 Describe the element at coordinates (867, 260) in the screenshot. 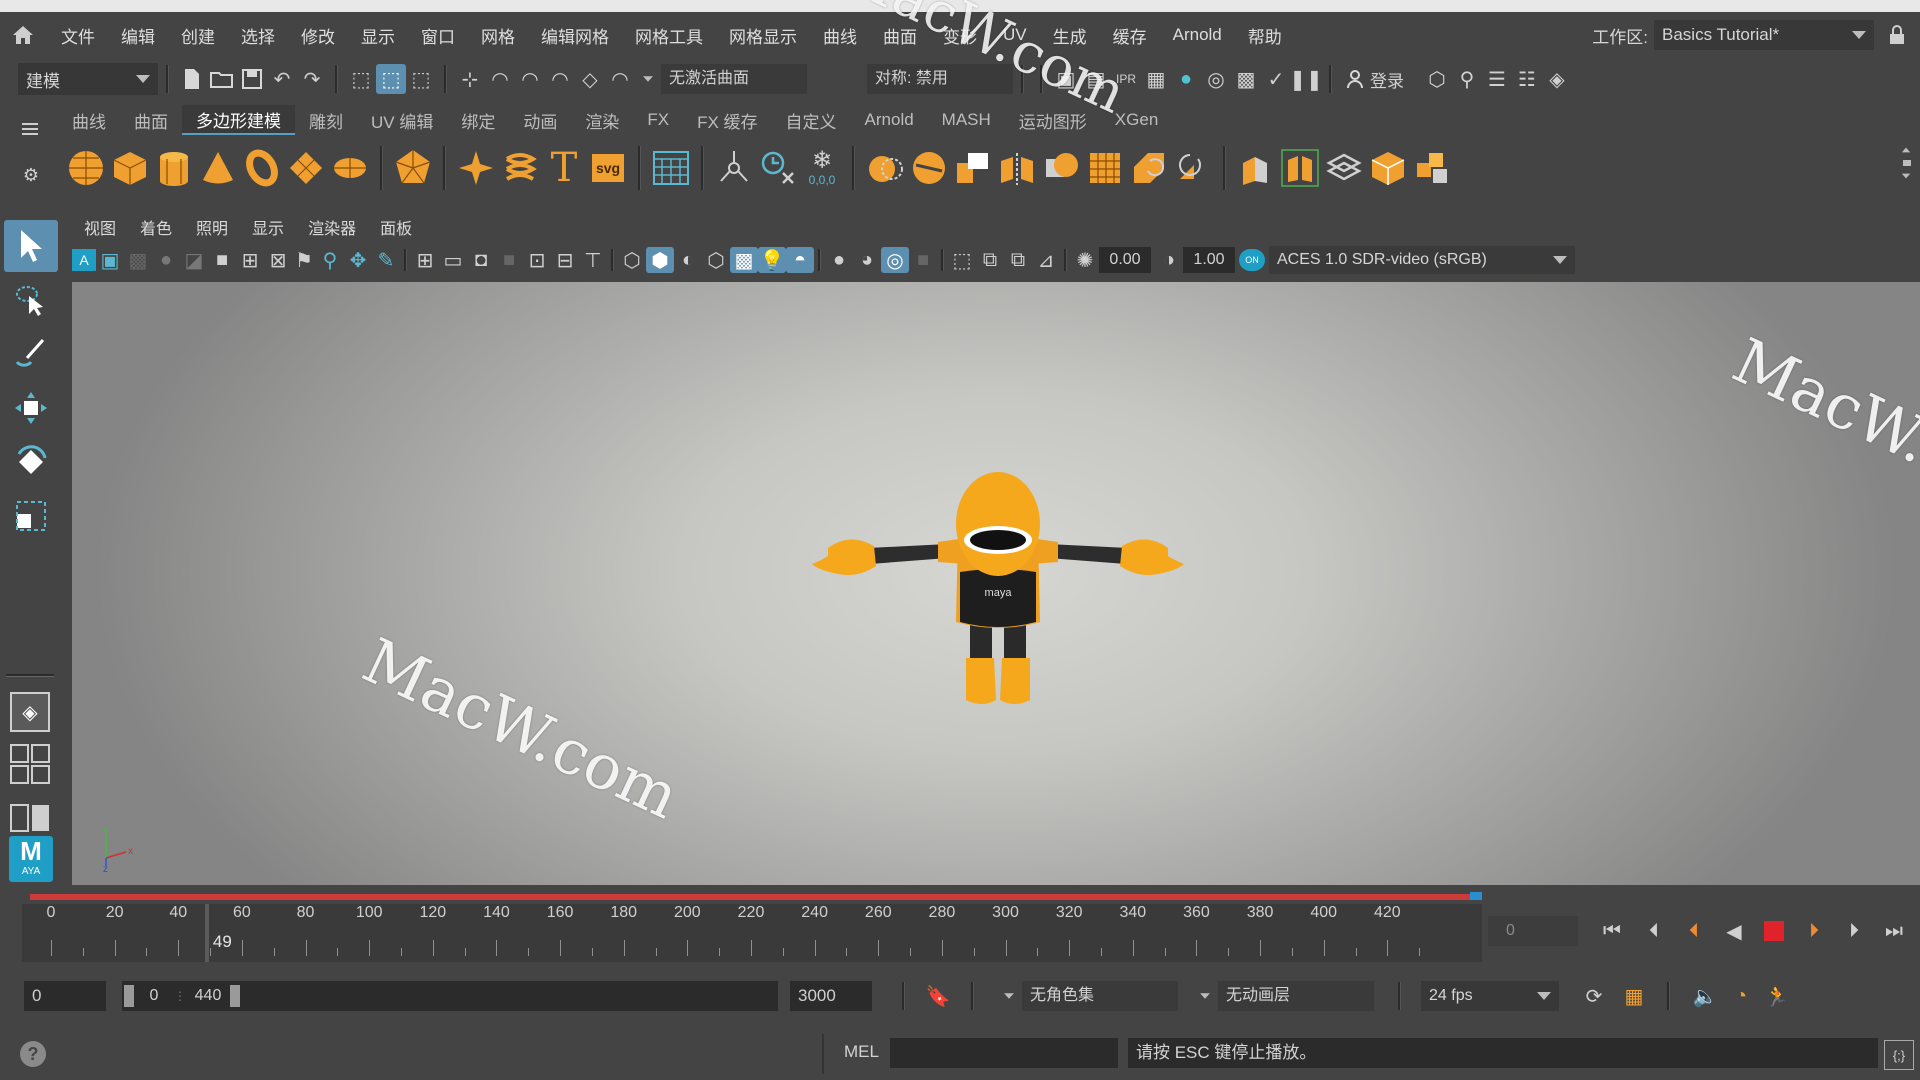

I see `motion-blur-icon: ◕` at that location.